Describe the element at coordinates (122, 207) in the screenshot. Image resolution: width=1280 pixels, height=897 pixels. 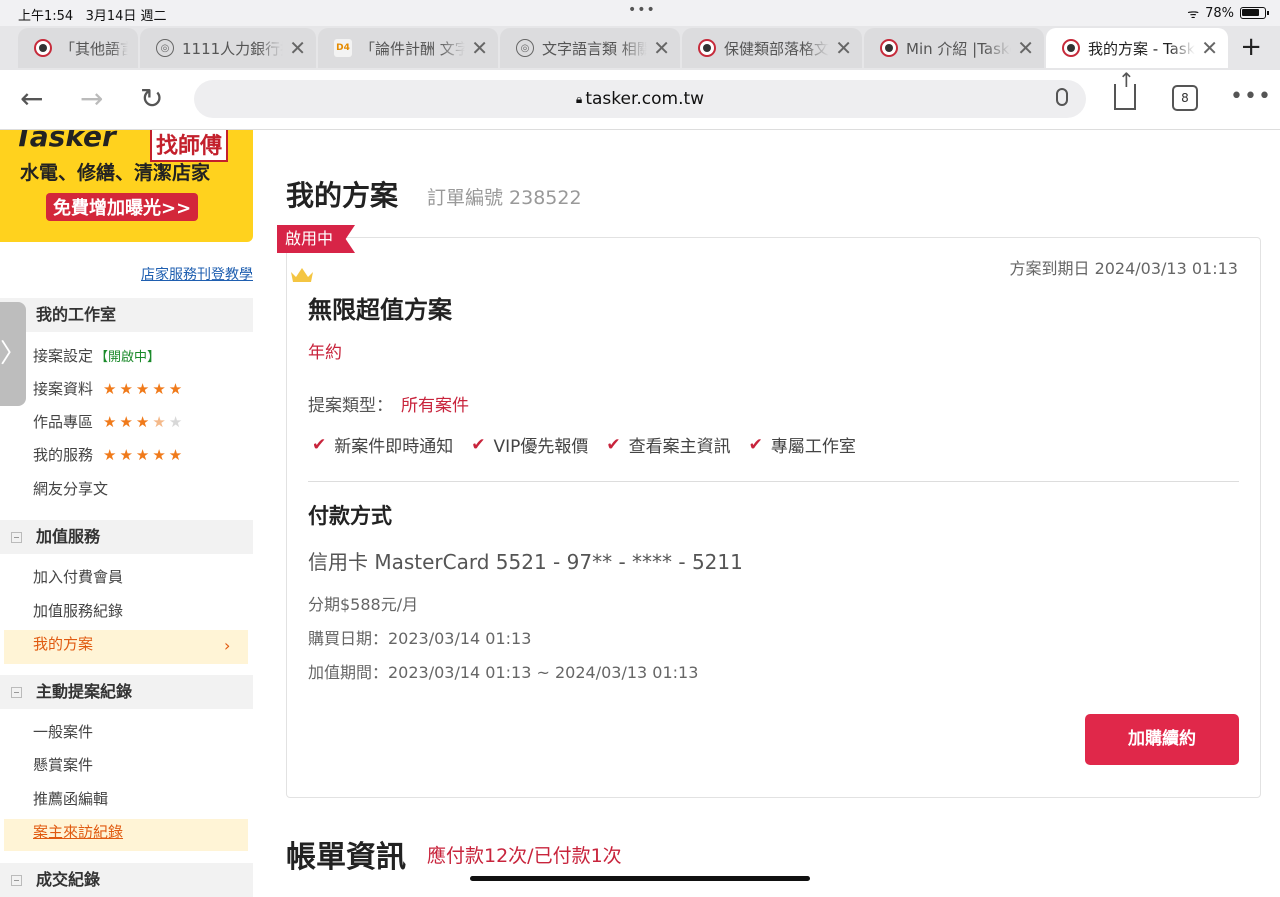
I see `banner-cta: 免費增加曝光>>` at that location.